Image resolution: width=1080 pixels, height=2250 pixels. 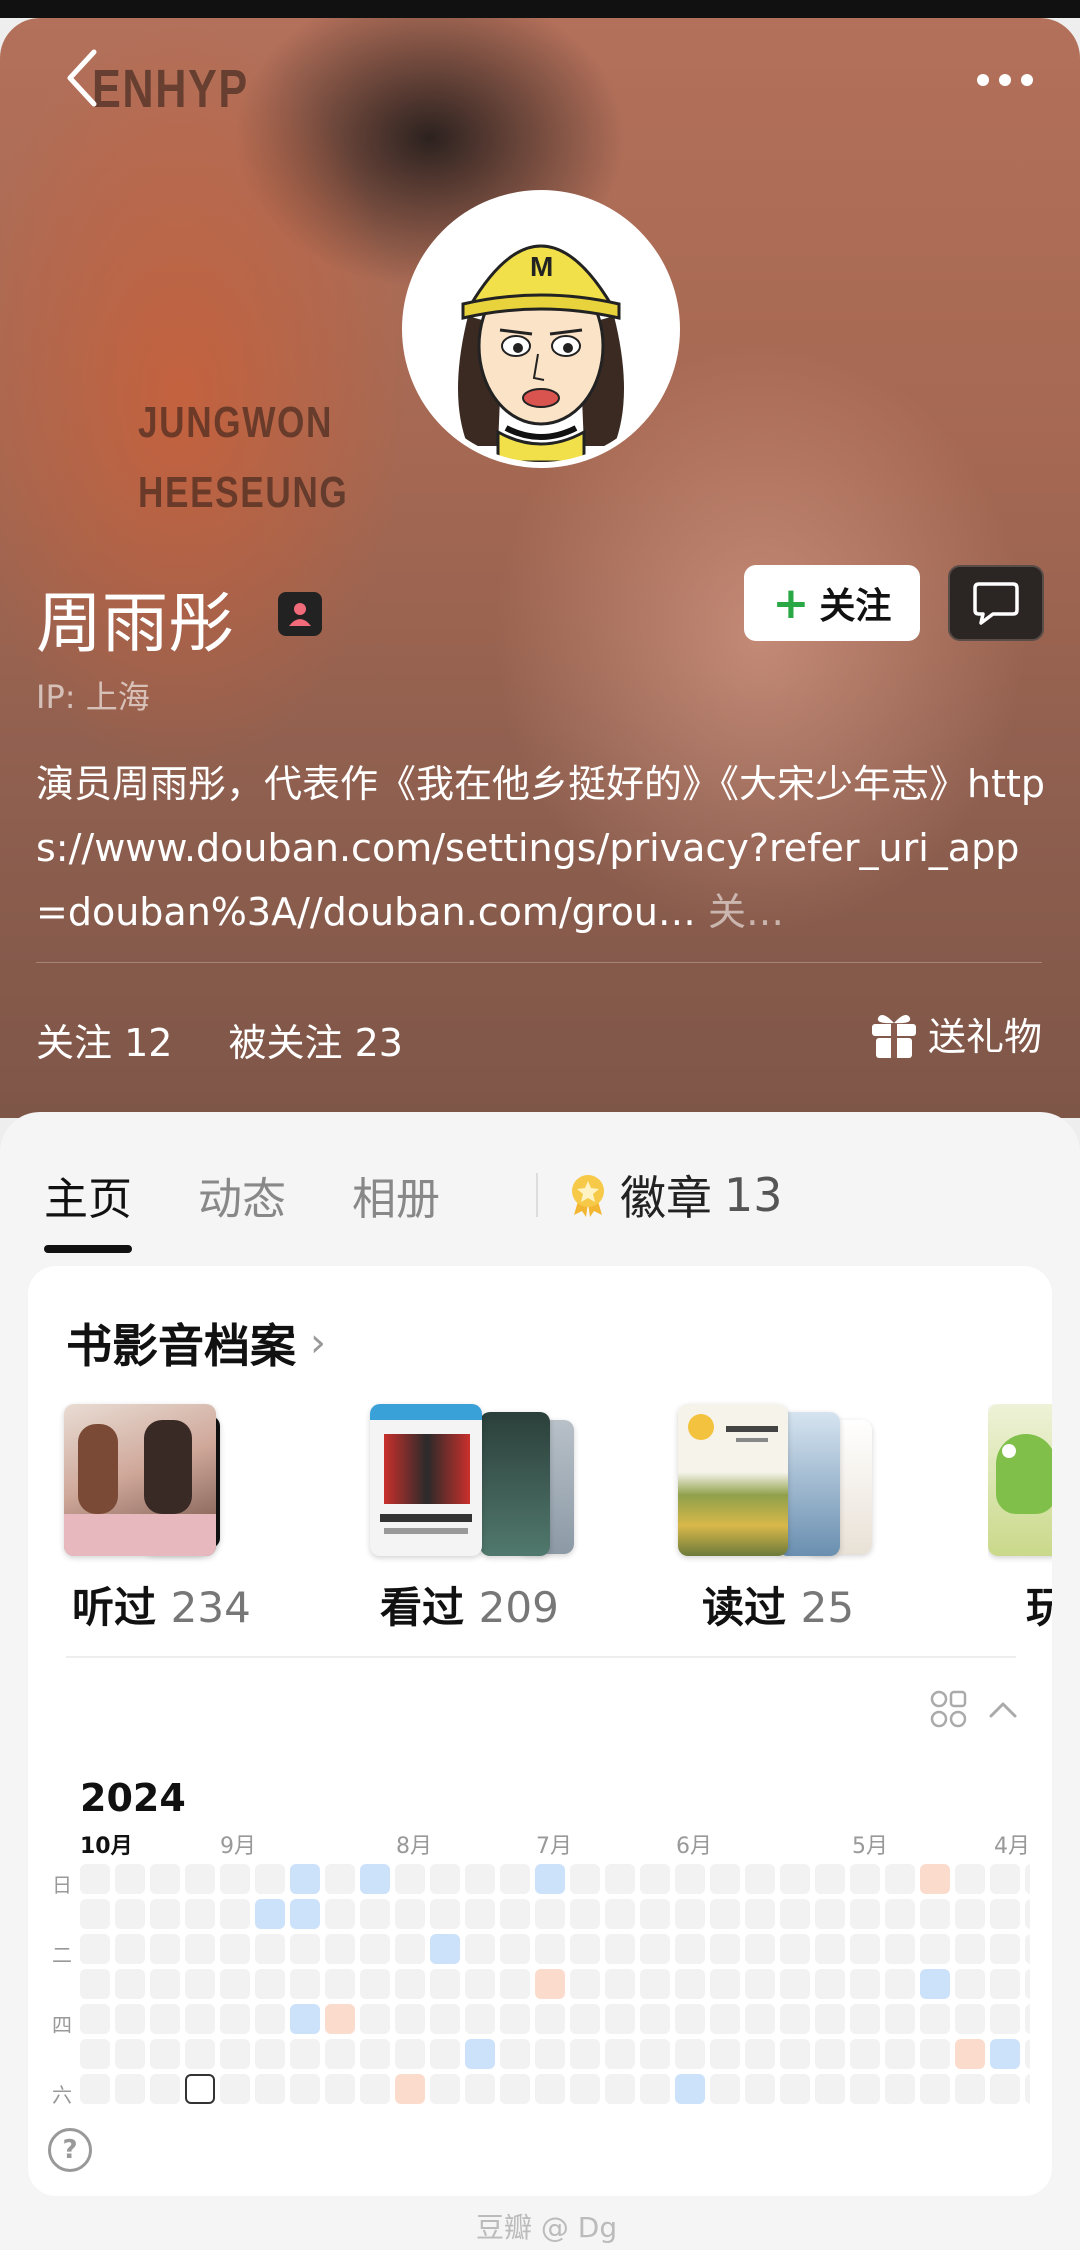 What do you see at coordinates (196, 1343) in the screenshot?
I see `archive-title: 书影音档案 ›` at bounding box center [196, 1343].